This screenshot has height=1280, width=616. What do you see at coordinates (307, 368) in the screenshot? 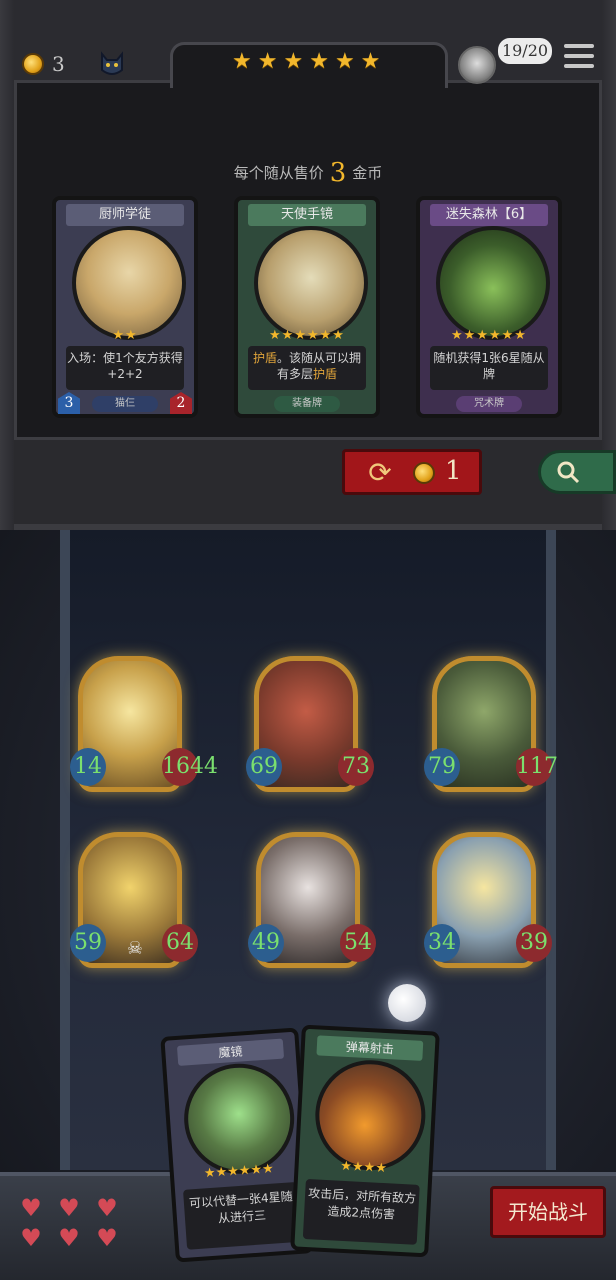
I see `card-description: 护盾。该随从可以拥有多层护盾` at bounding box center [307, 368].